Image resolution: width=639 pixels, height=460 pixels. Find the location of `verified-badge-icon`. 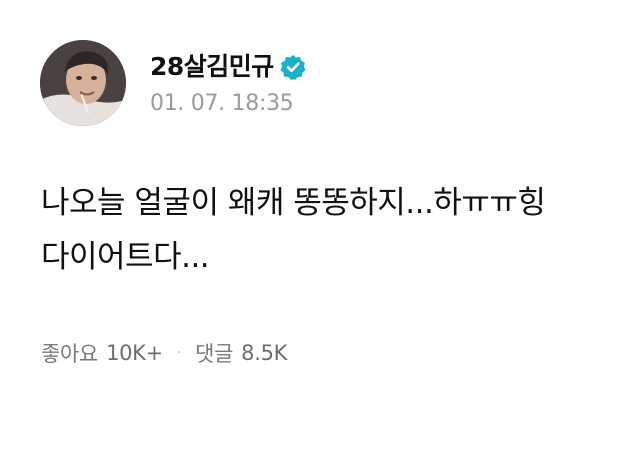

verified-badge-icon is located at coordinates (293, 67).